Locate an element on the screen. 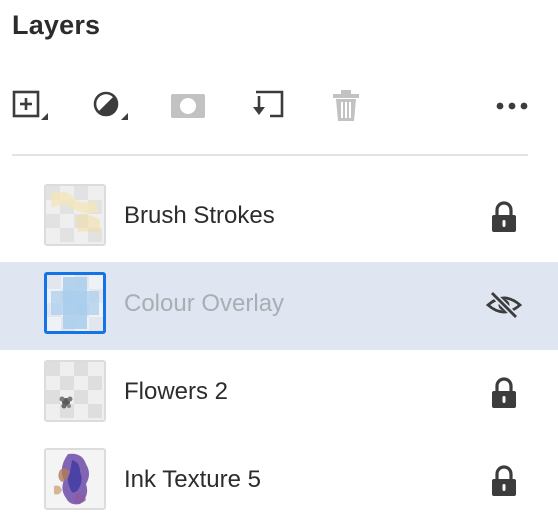 This screenshot has width=558, height=524. mask-button is located at coordinates (188, 106).